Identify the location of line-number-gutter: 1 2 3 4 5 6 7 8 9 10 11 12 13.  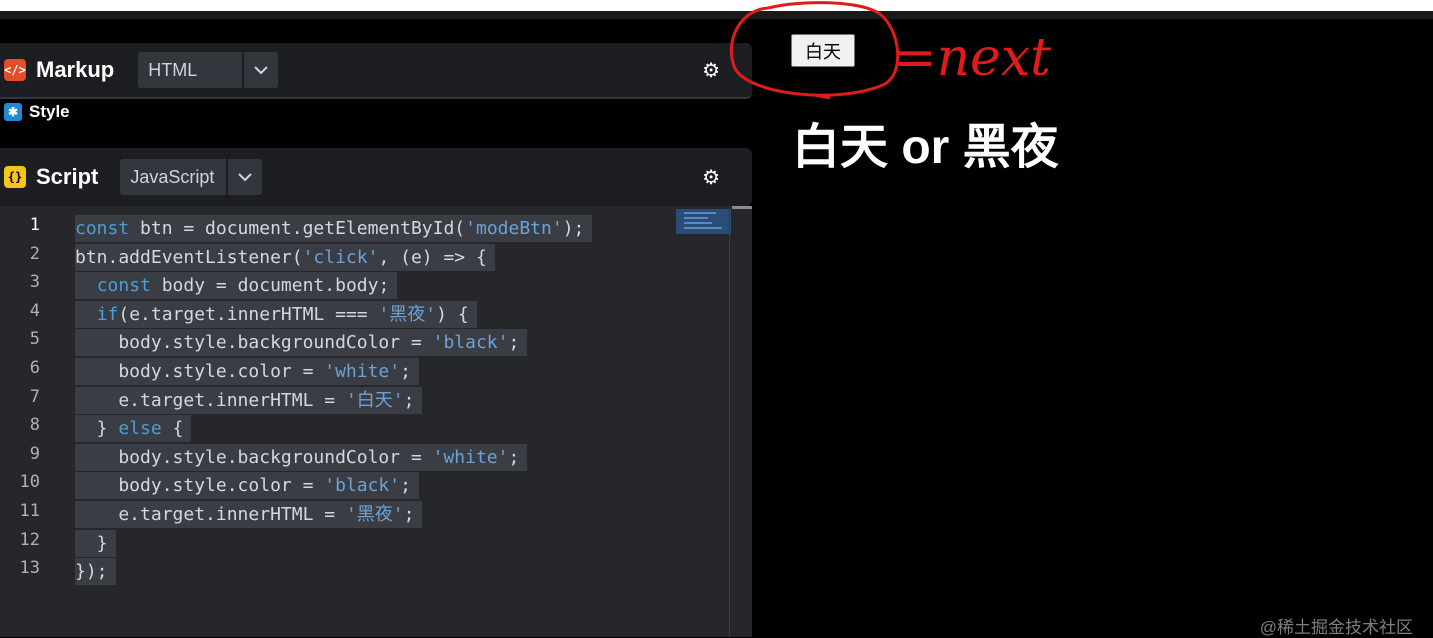
(30, 421).